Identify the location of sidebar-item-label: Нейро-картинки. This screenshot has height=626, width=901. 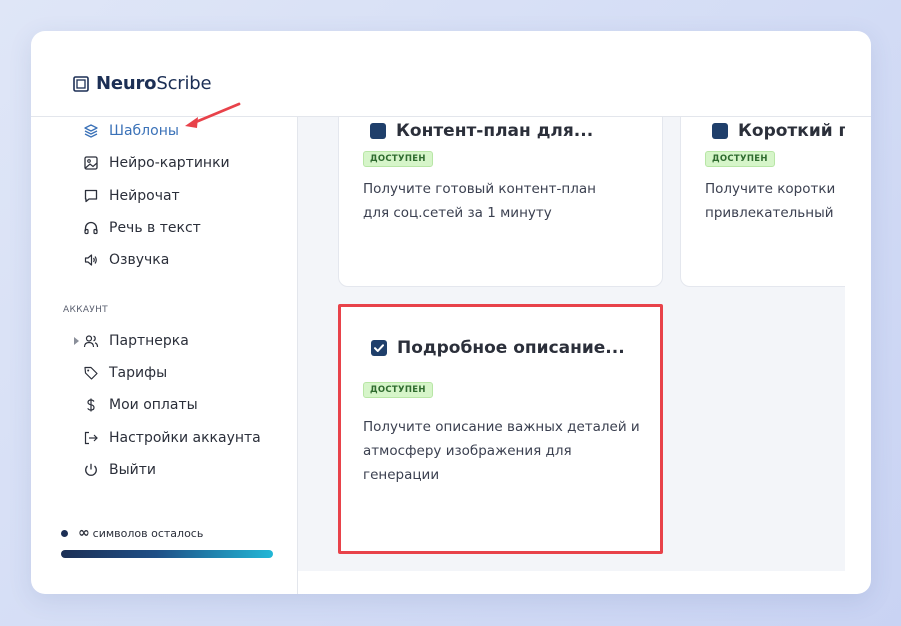
(169, 163).